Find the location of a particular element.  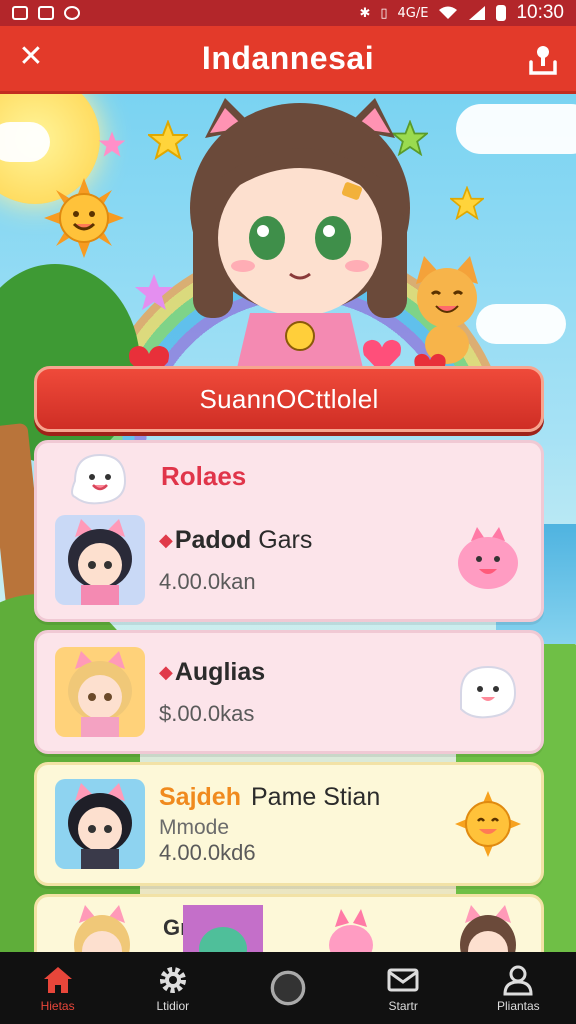

nav-item-mail: Startr is located at coordinates (403, 988).